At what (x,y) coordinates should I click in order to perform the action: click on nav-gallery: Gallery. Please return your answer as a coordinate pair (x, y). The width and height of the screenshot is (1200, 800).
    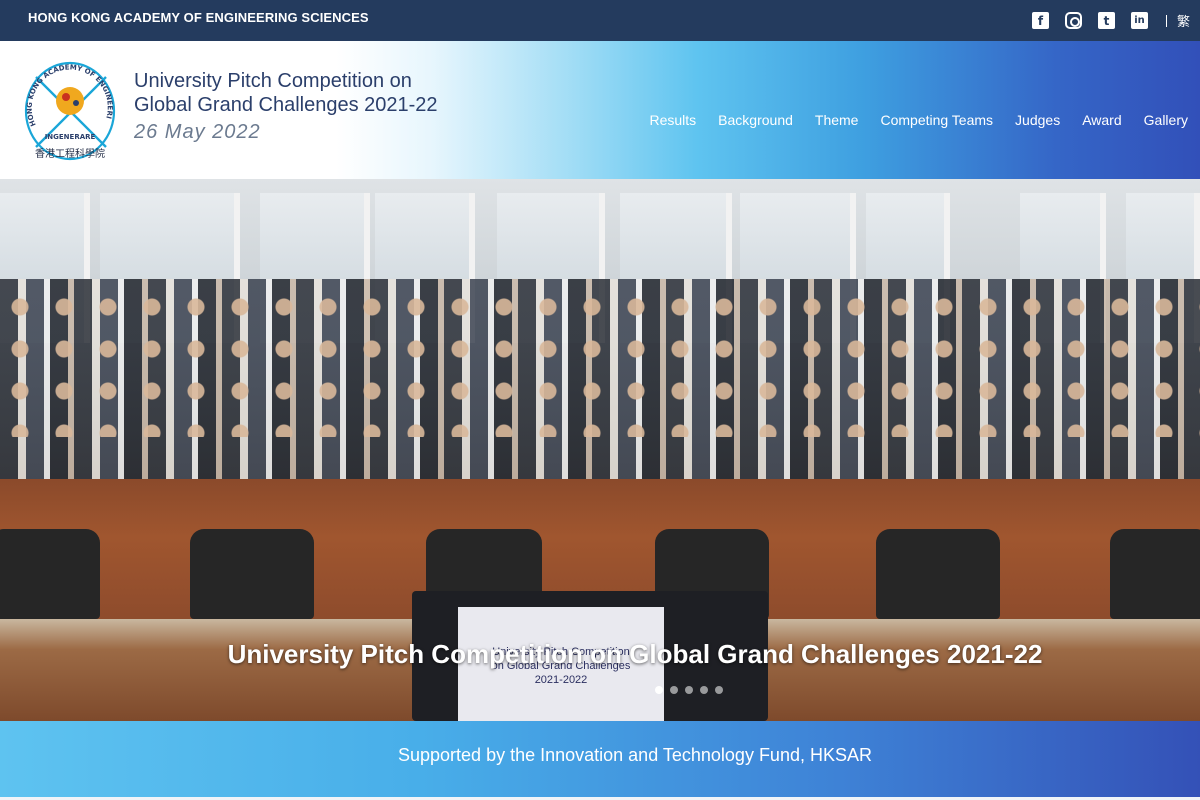
    Looking at the image, I should click on (1166, 120).